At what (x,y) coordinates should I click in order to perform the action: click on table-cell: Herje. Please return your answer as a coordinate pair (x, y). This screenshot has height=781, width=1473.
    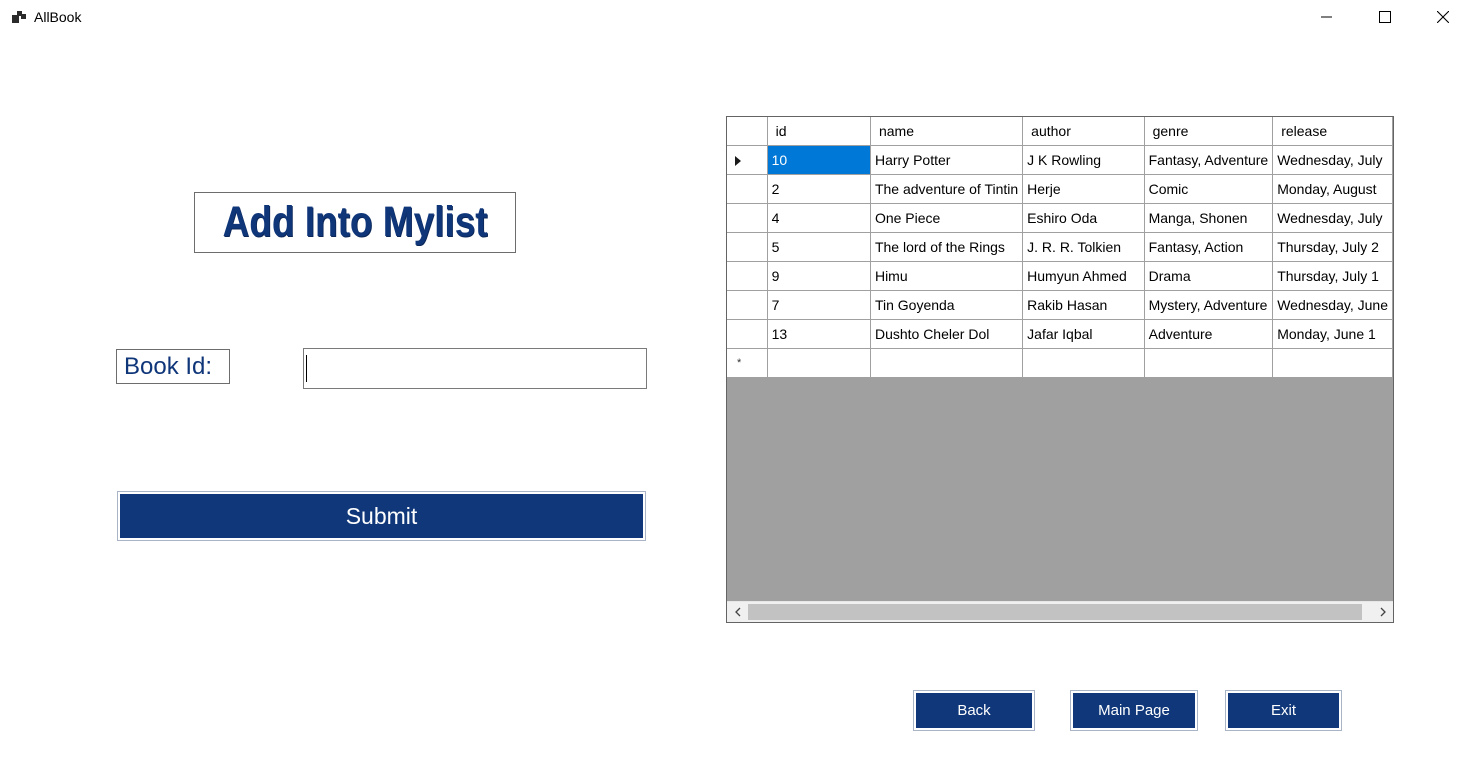
    Looking at the image, I should click on (1083, 189).